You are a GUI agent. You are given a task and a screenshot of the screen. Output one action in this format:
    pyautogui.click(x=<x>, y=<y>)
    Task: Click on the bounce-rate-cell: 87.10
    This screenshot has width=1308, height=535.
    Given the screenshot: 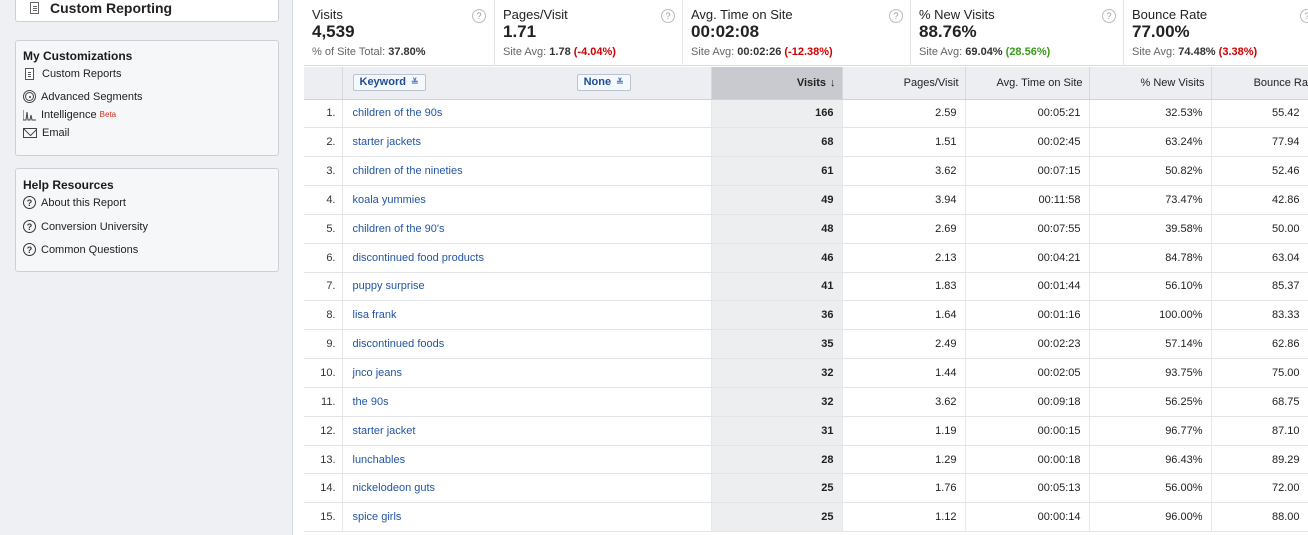 What is the action you would take?
    pyautogui.click(x=1259, y=431)
    